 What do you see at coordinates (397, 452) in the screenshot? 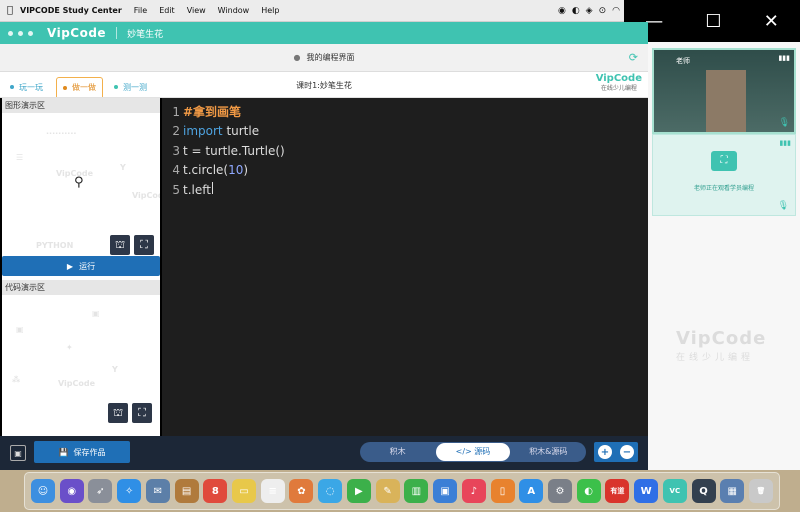
I see `mode-blocks: 积木` at bounding box center [397, 452].